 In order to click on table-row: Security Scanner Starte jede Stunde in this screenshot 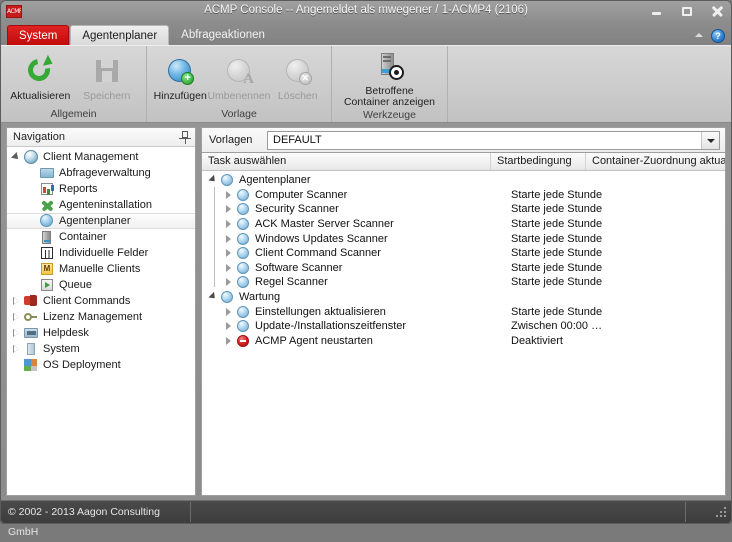, I will do `click(463, 209)`.